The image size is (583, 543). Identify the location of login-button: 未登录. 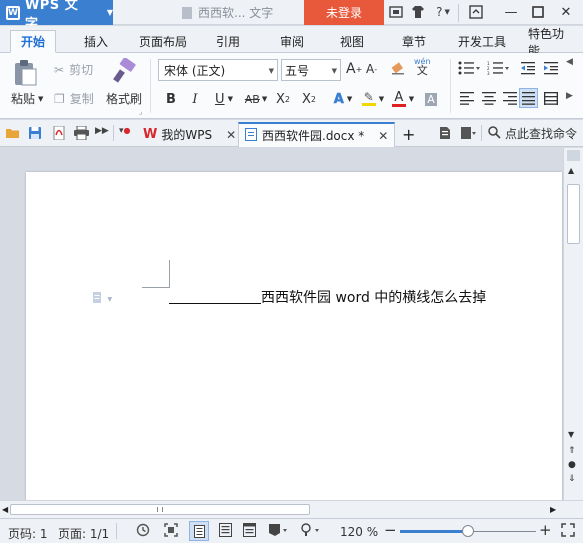
(344, 12).